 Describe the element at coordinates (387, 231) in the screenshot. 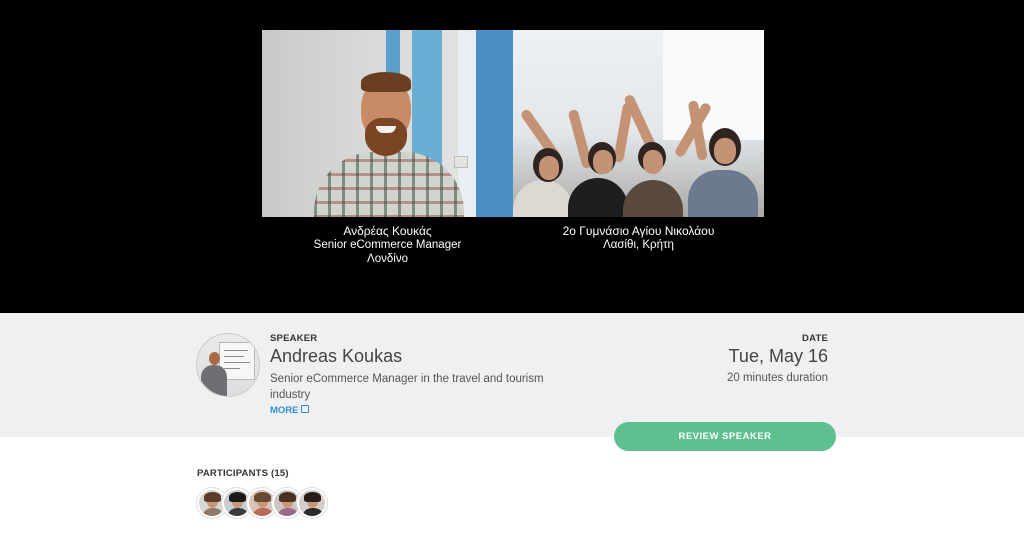

I see `video-speaker-name: Ανδρέας Κουκάς` at that location.